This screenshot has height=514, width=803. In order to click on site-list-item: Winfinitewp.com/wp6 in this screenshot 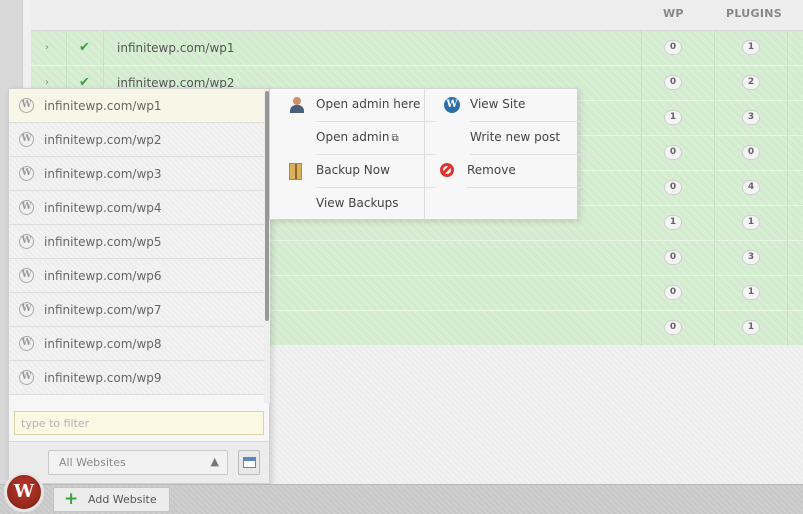, I will do `click(136, 276)`.